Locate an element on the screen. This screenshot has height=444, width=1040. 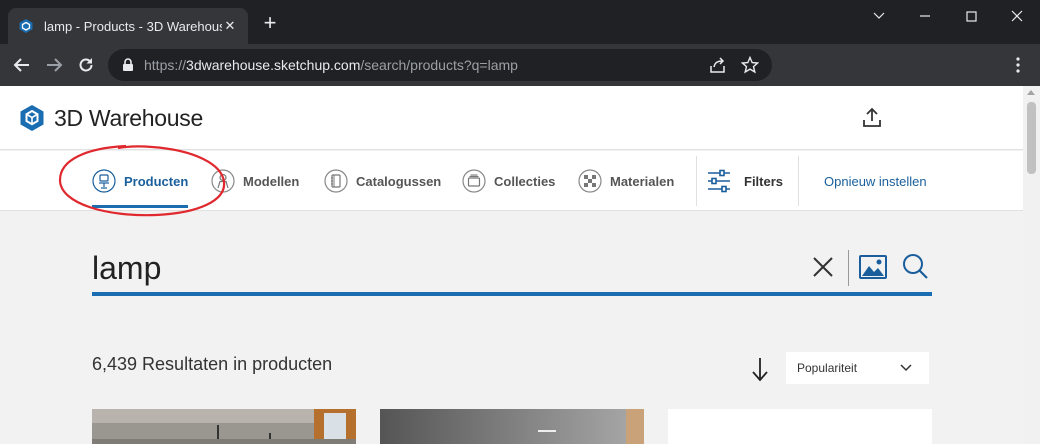
tab-modellen: Modellen is located at coordinates (255, 181).